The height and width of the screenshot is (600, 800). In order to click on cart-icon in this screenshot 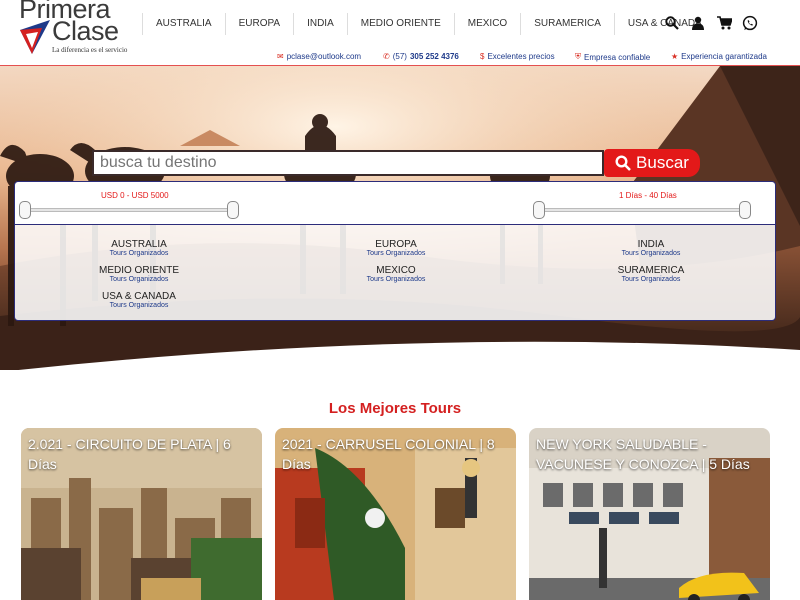, I will do `click(724, 23)`.